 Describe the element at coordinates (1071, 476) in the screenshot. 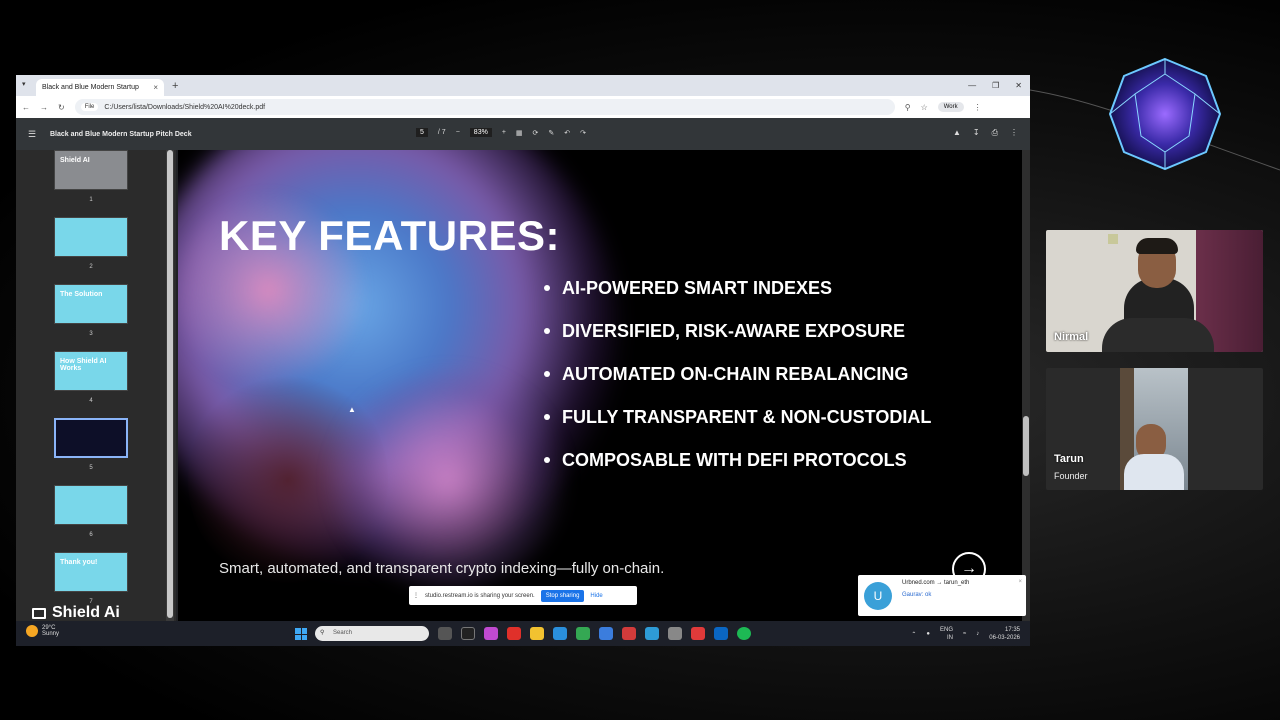

I see `participant-title: Founder` at that location.